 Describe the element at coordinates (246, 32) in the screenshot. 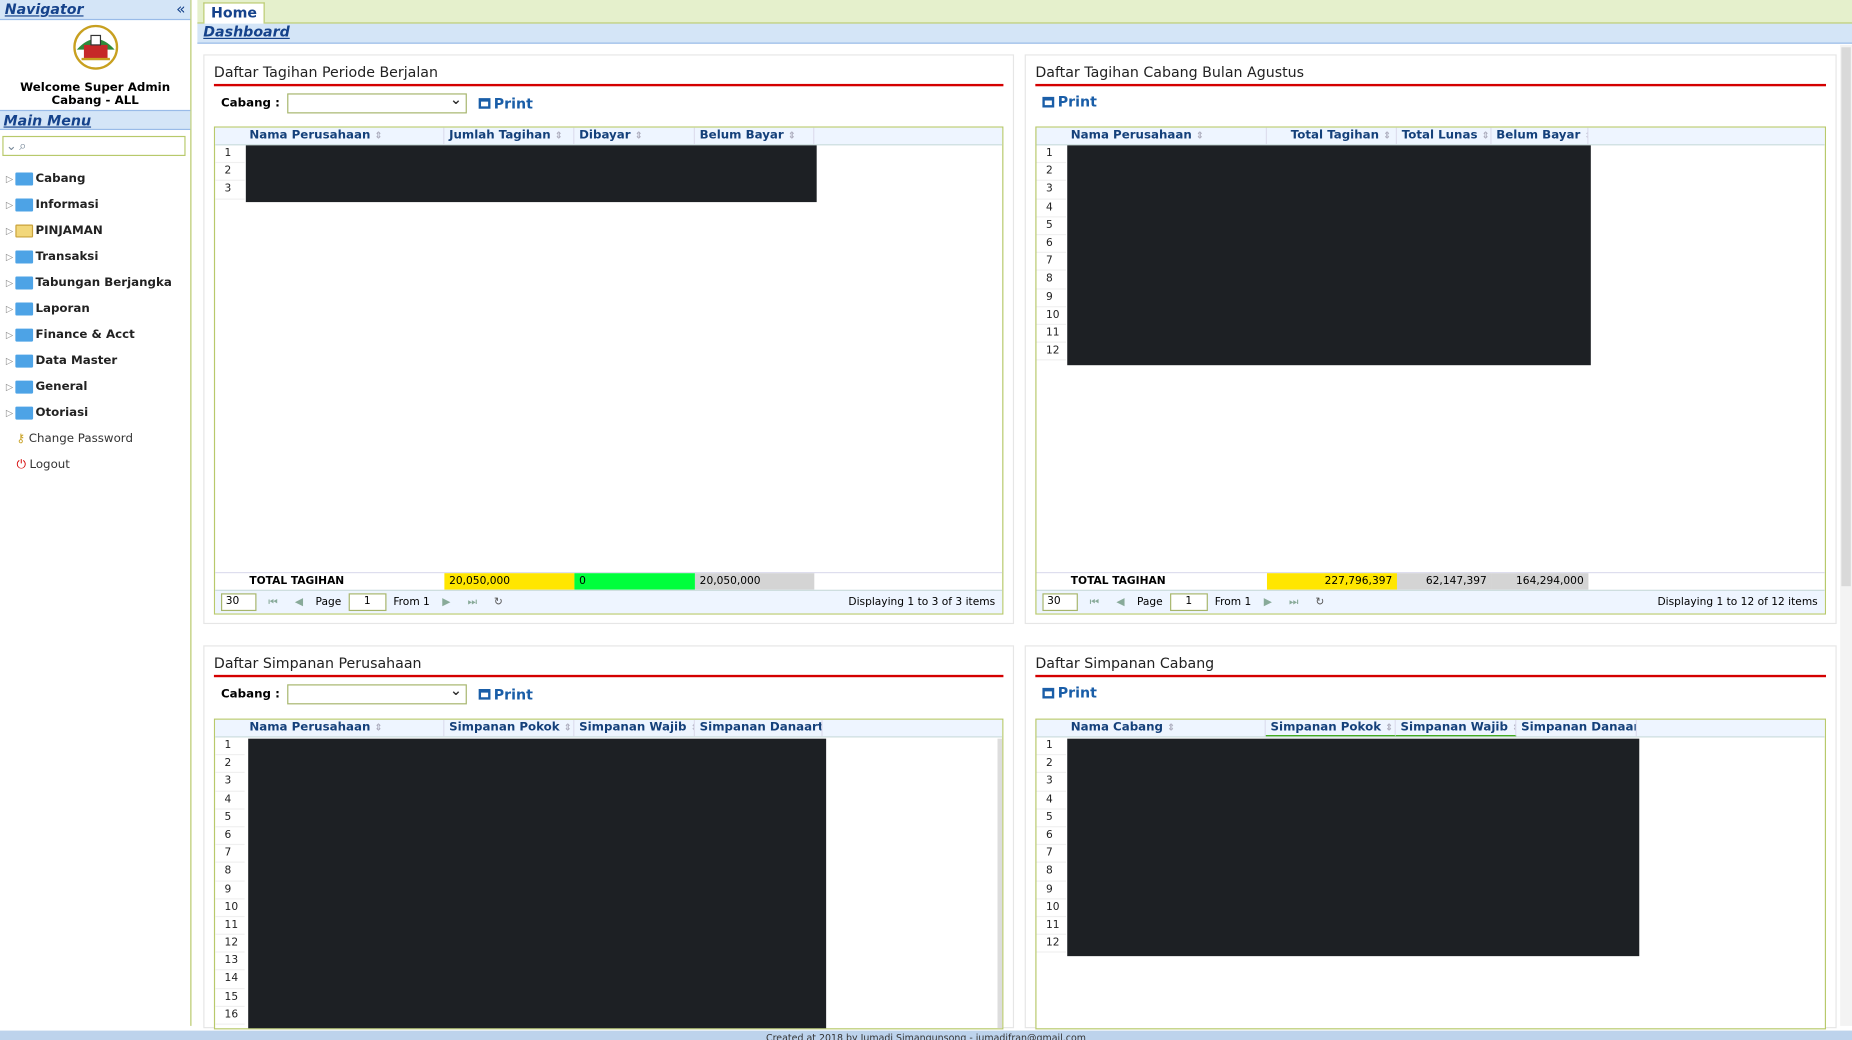

I see `breadcrumb-dashboard: Dashboard` at that location.